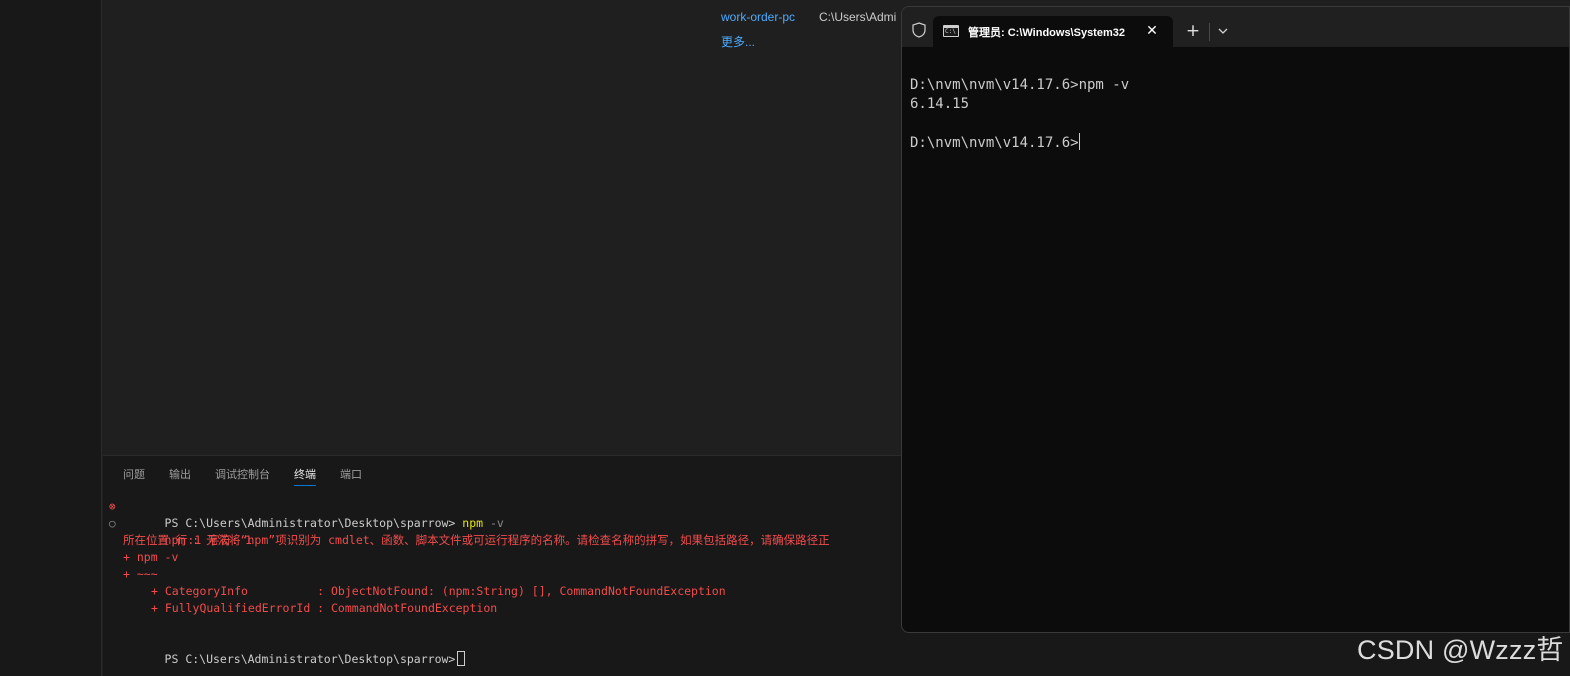 This screenshot has height=676, width=1570. Describe the element at coordinates (1235, 27) in the screenshot. I see `terminal-title-bar: C:\ 管理员: C:\Windows\System32 ✕ +` at that location.